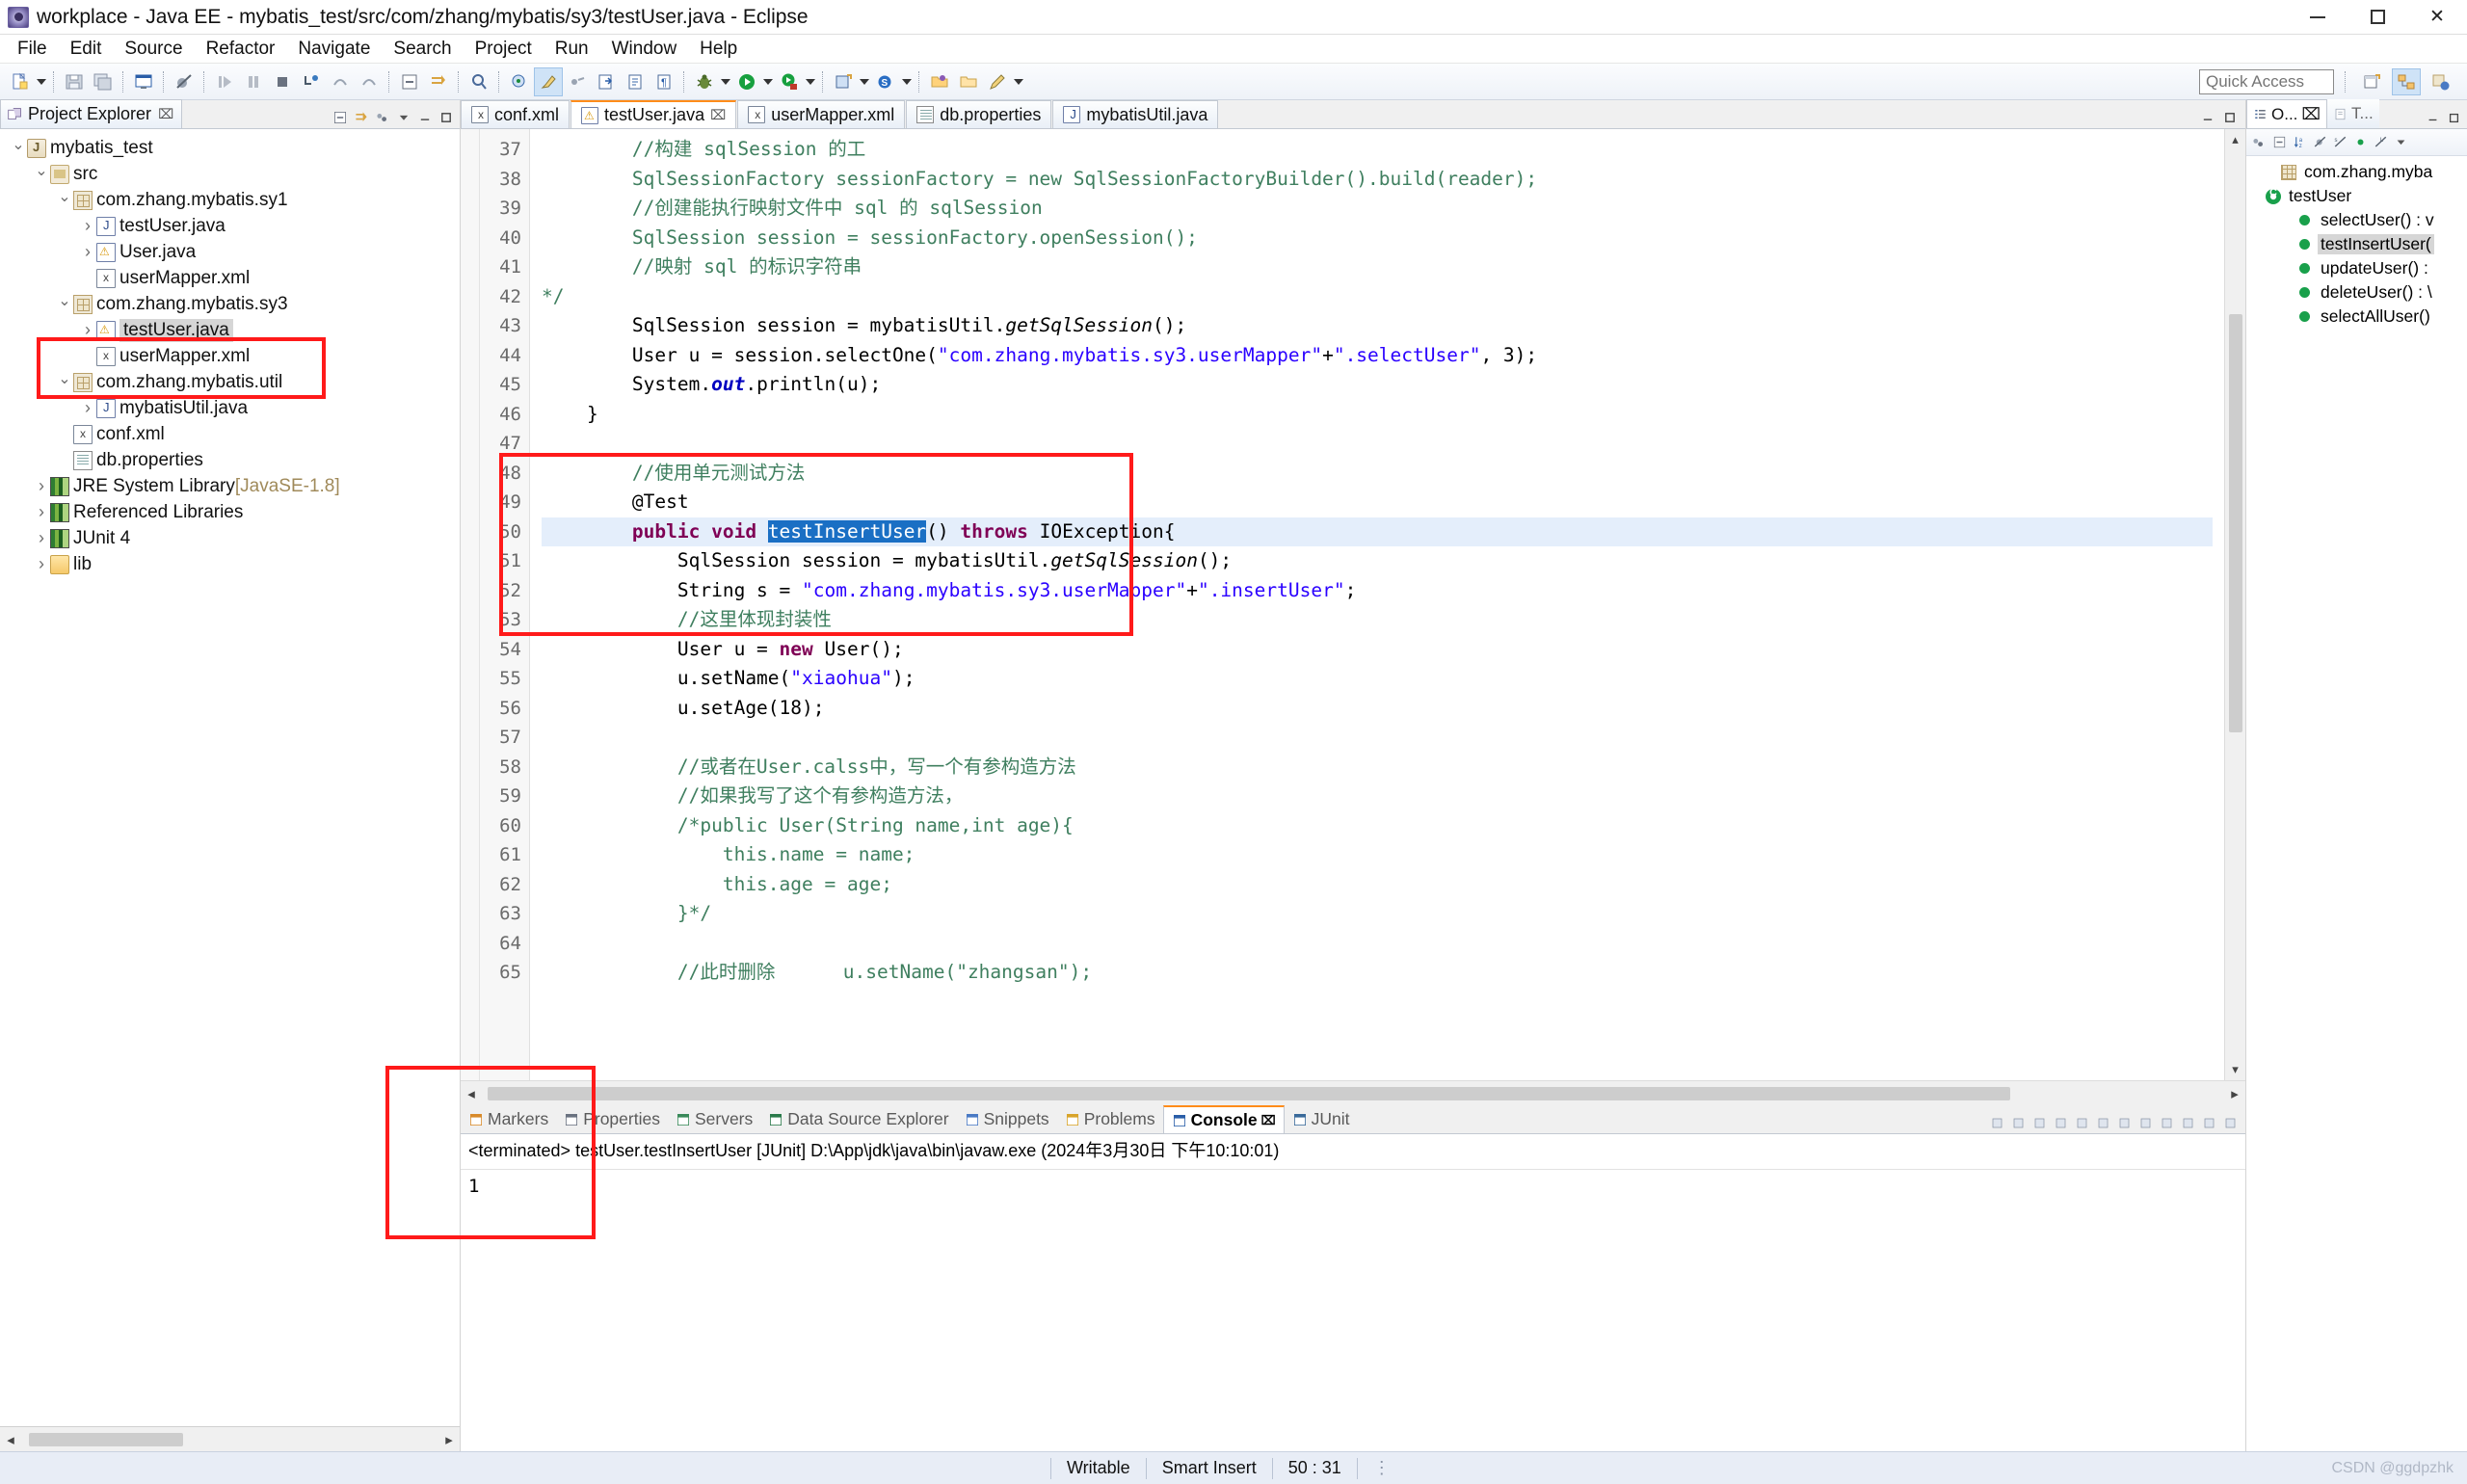 This screenshot has height=1484, width=2467. What do you see at coordinates (91, 113) in the screenshot?
I see `tab-project-explorer: Project Explorer ⌧` at bounding box center [91, 113].